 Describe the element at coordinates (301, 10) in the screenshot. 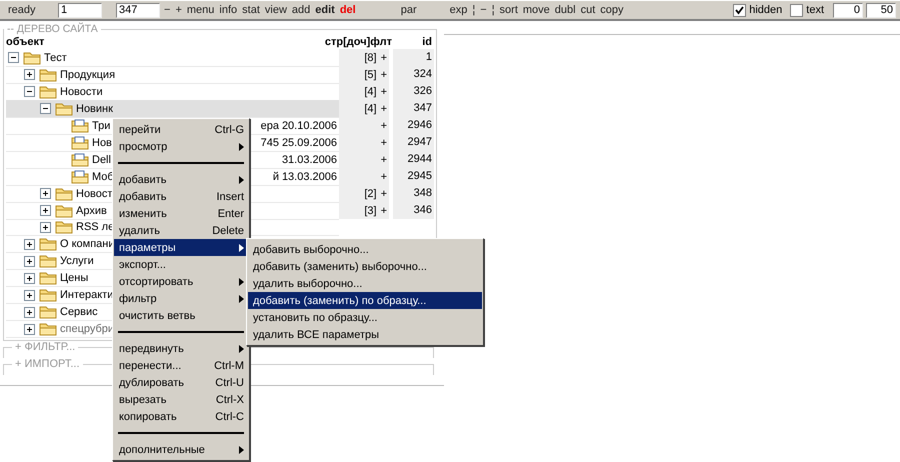

I see `toolbar-link: add` at that location.